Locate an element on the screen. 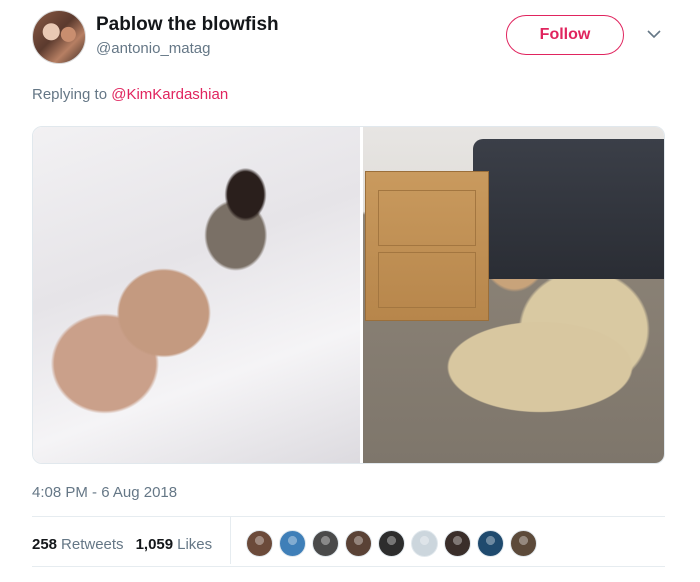 The width and height of the screenshot is (700, 582). sofa-shape is located at coordinates (568, 209).